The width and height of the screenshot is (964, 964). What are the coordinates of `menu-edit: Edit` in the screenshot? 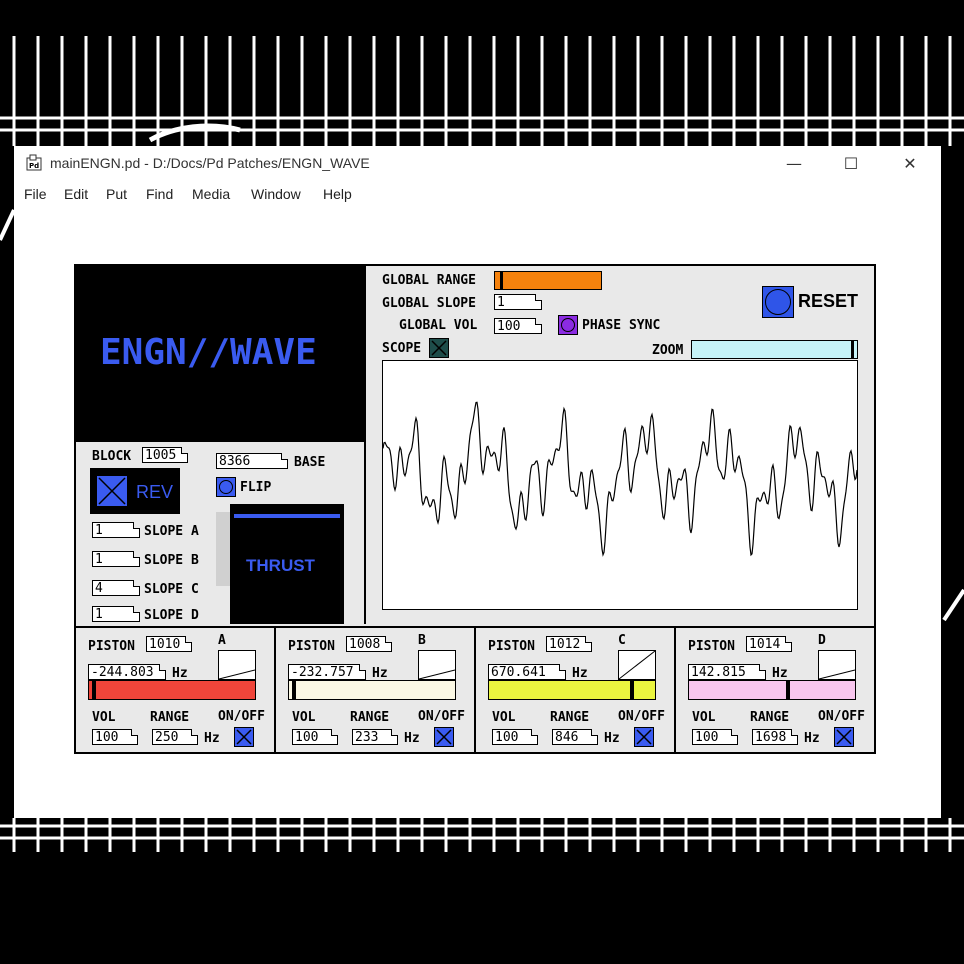 It's located at (76, 194).